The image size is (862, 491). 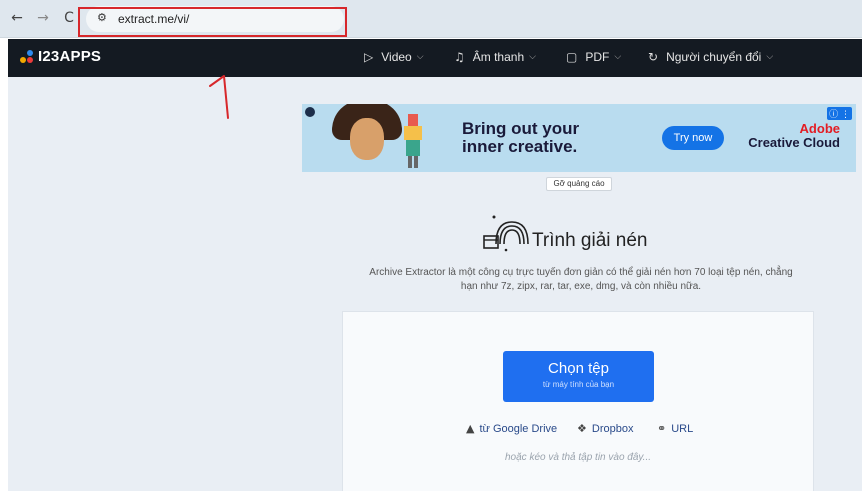 I want to click on choose-file-button: Chọn tệp từ máy tính của bạn, so click(x=578, y=376).